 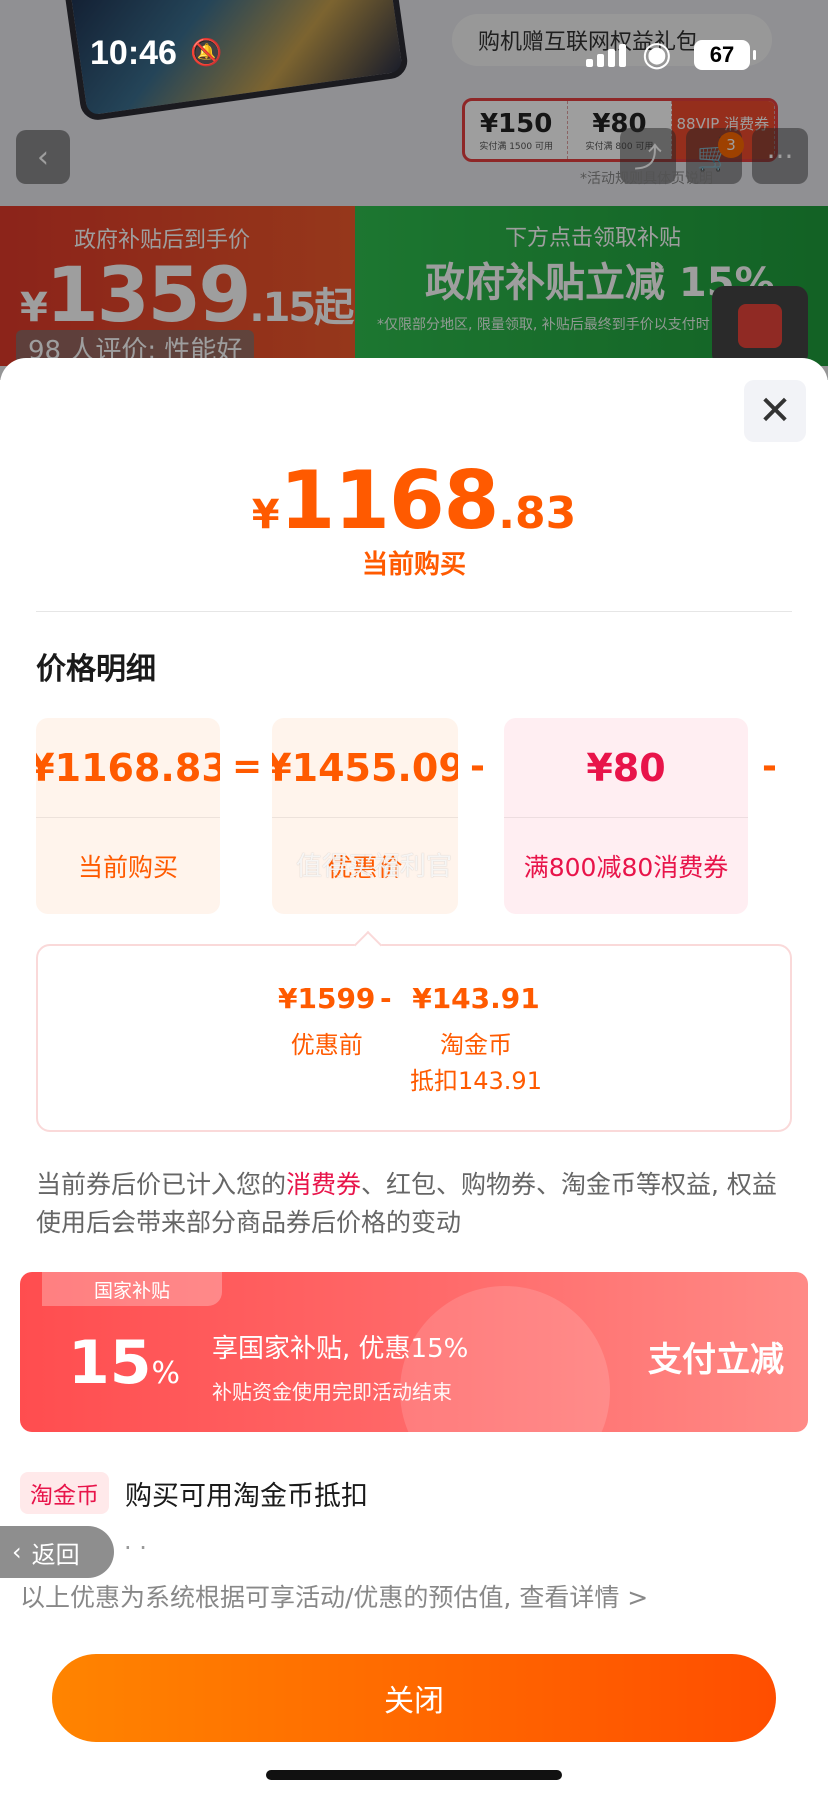 I want to click on subsidy-percent: 15%, so click(x=124, y=1363).